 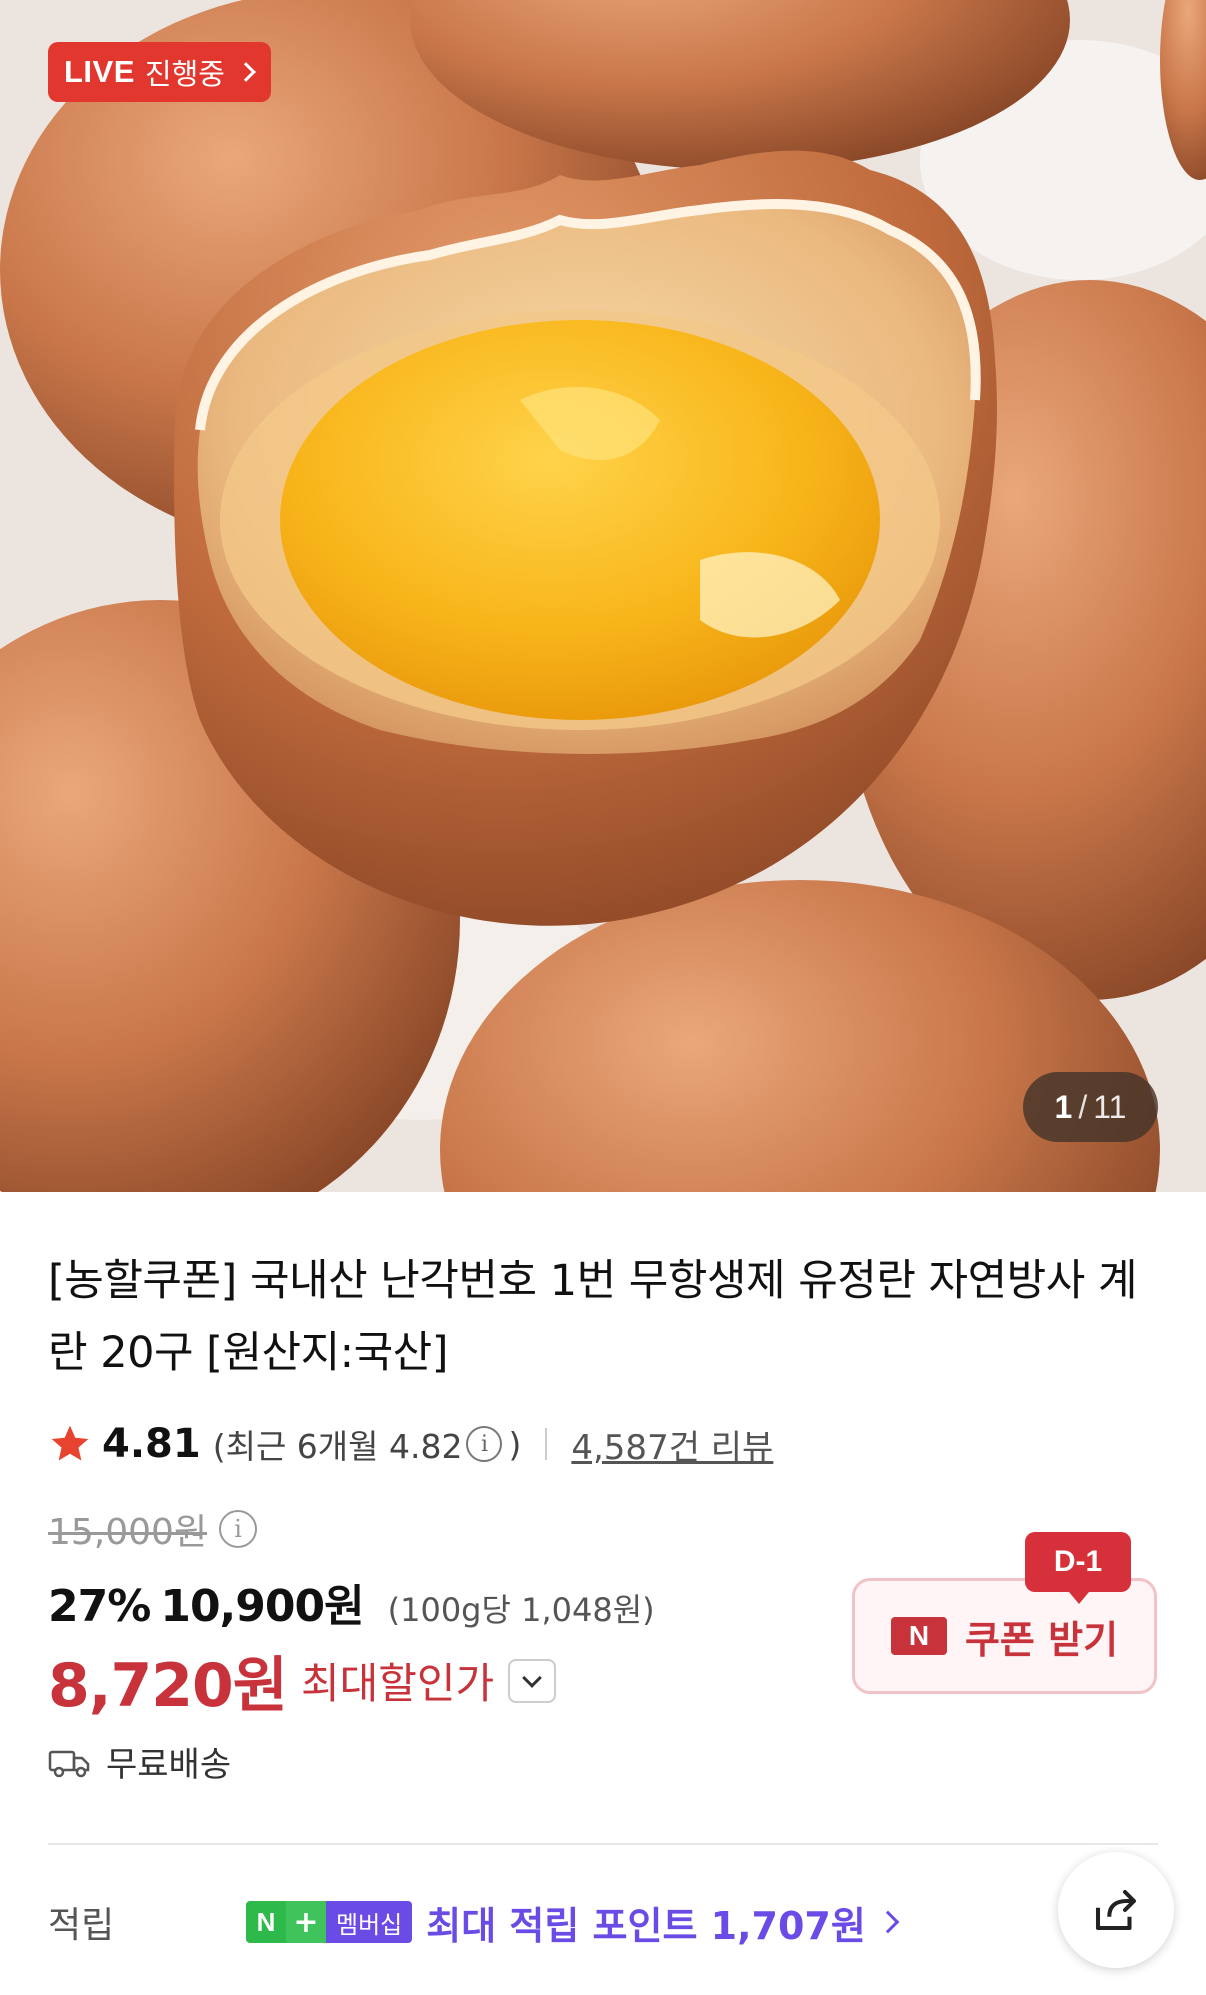 I want to click on star-icon, so click(x=70, y=1443).